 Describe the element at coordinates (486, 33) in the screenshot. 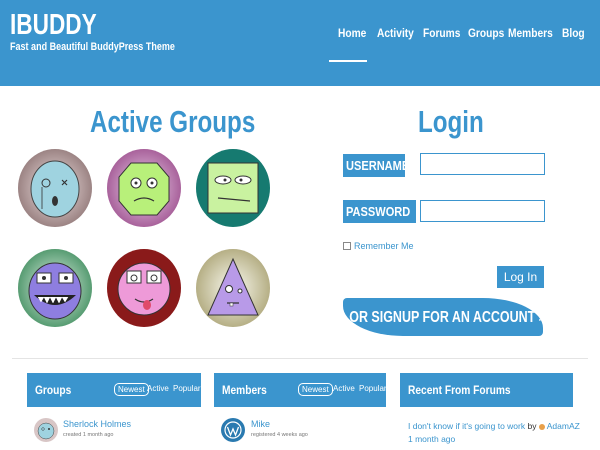

I see `nav-item-groups: Groups` at that location.